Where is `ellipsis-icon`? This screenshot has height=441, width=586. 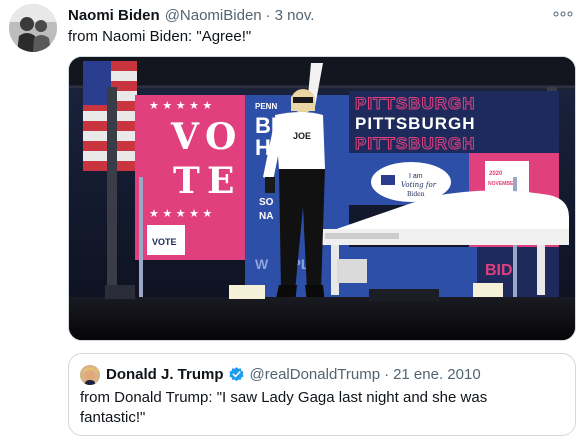
ellipsis-icon is located at coordinates (563, 14).